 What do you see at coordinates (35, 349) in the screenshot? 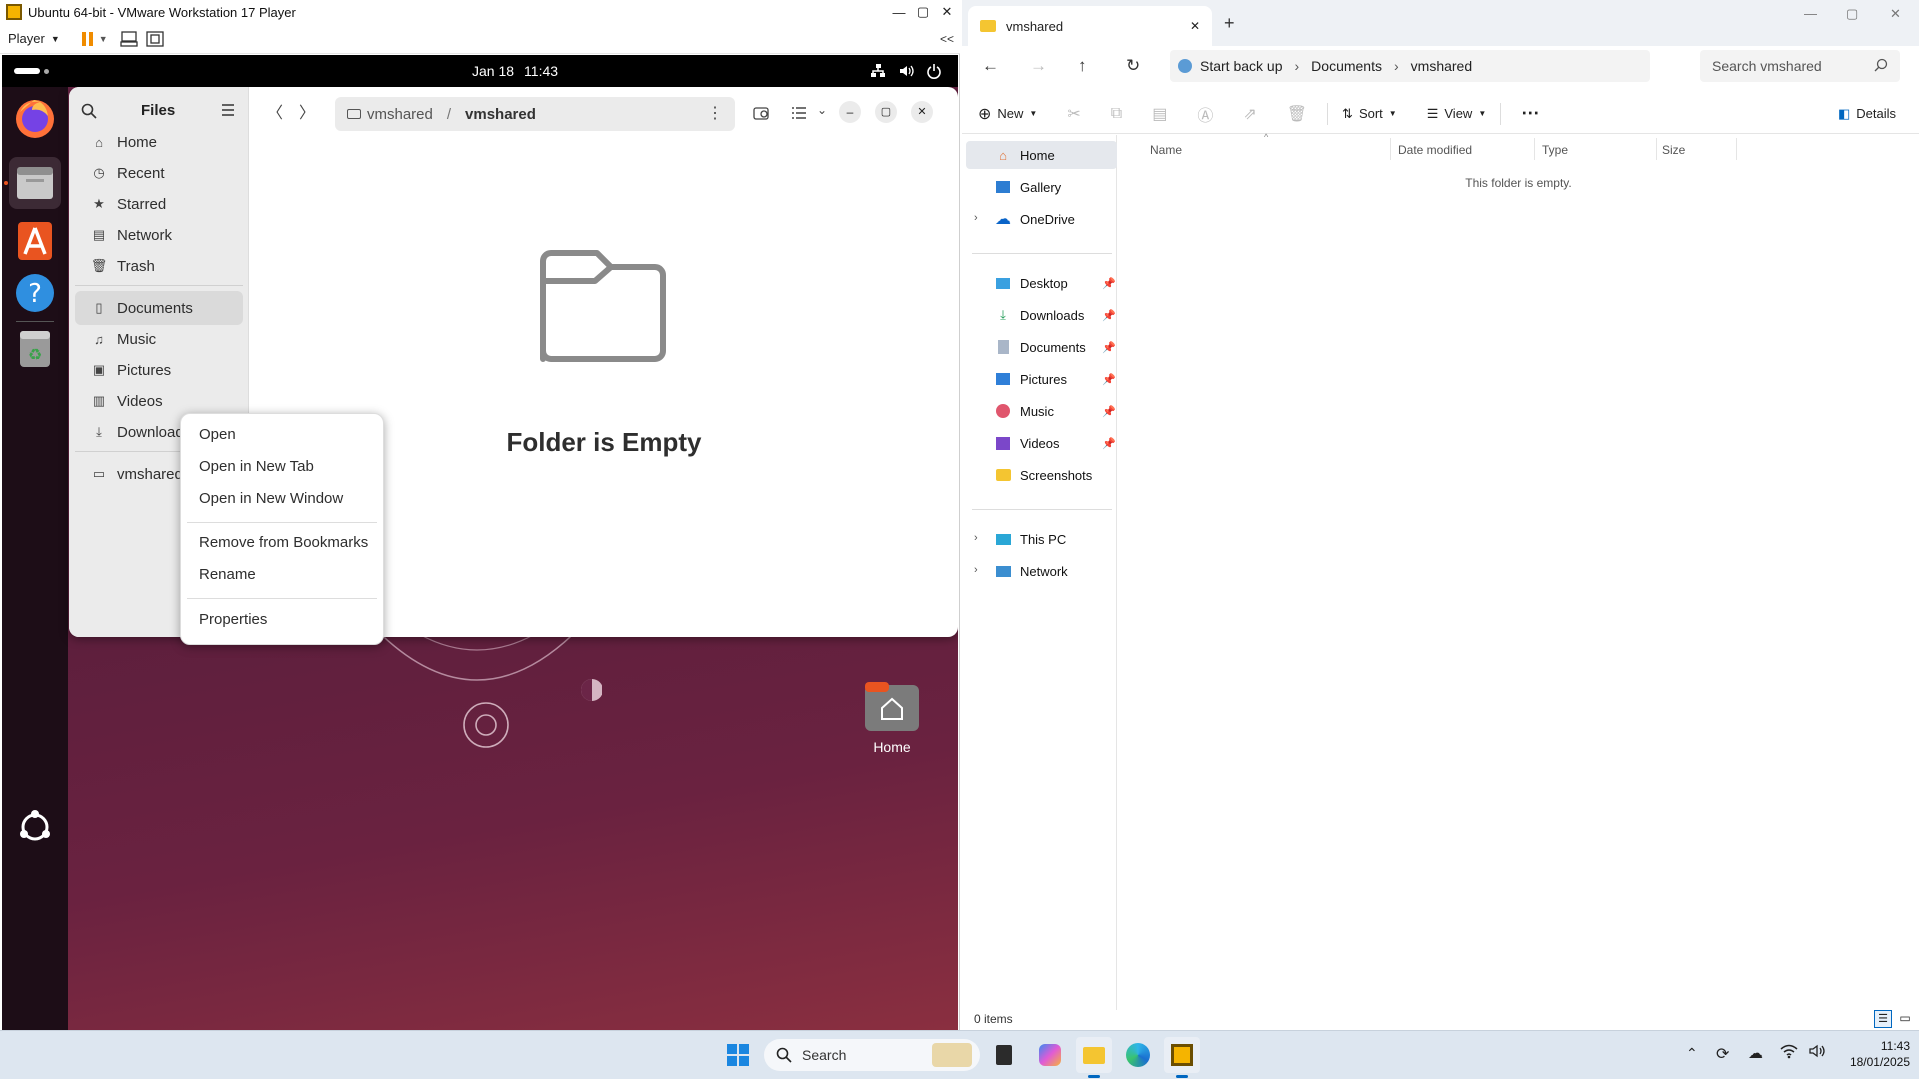
I see `trash-icon: ♻` at bounding box center [35, 349].